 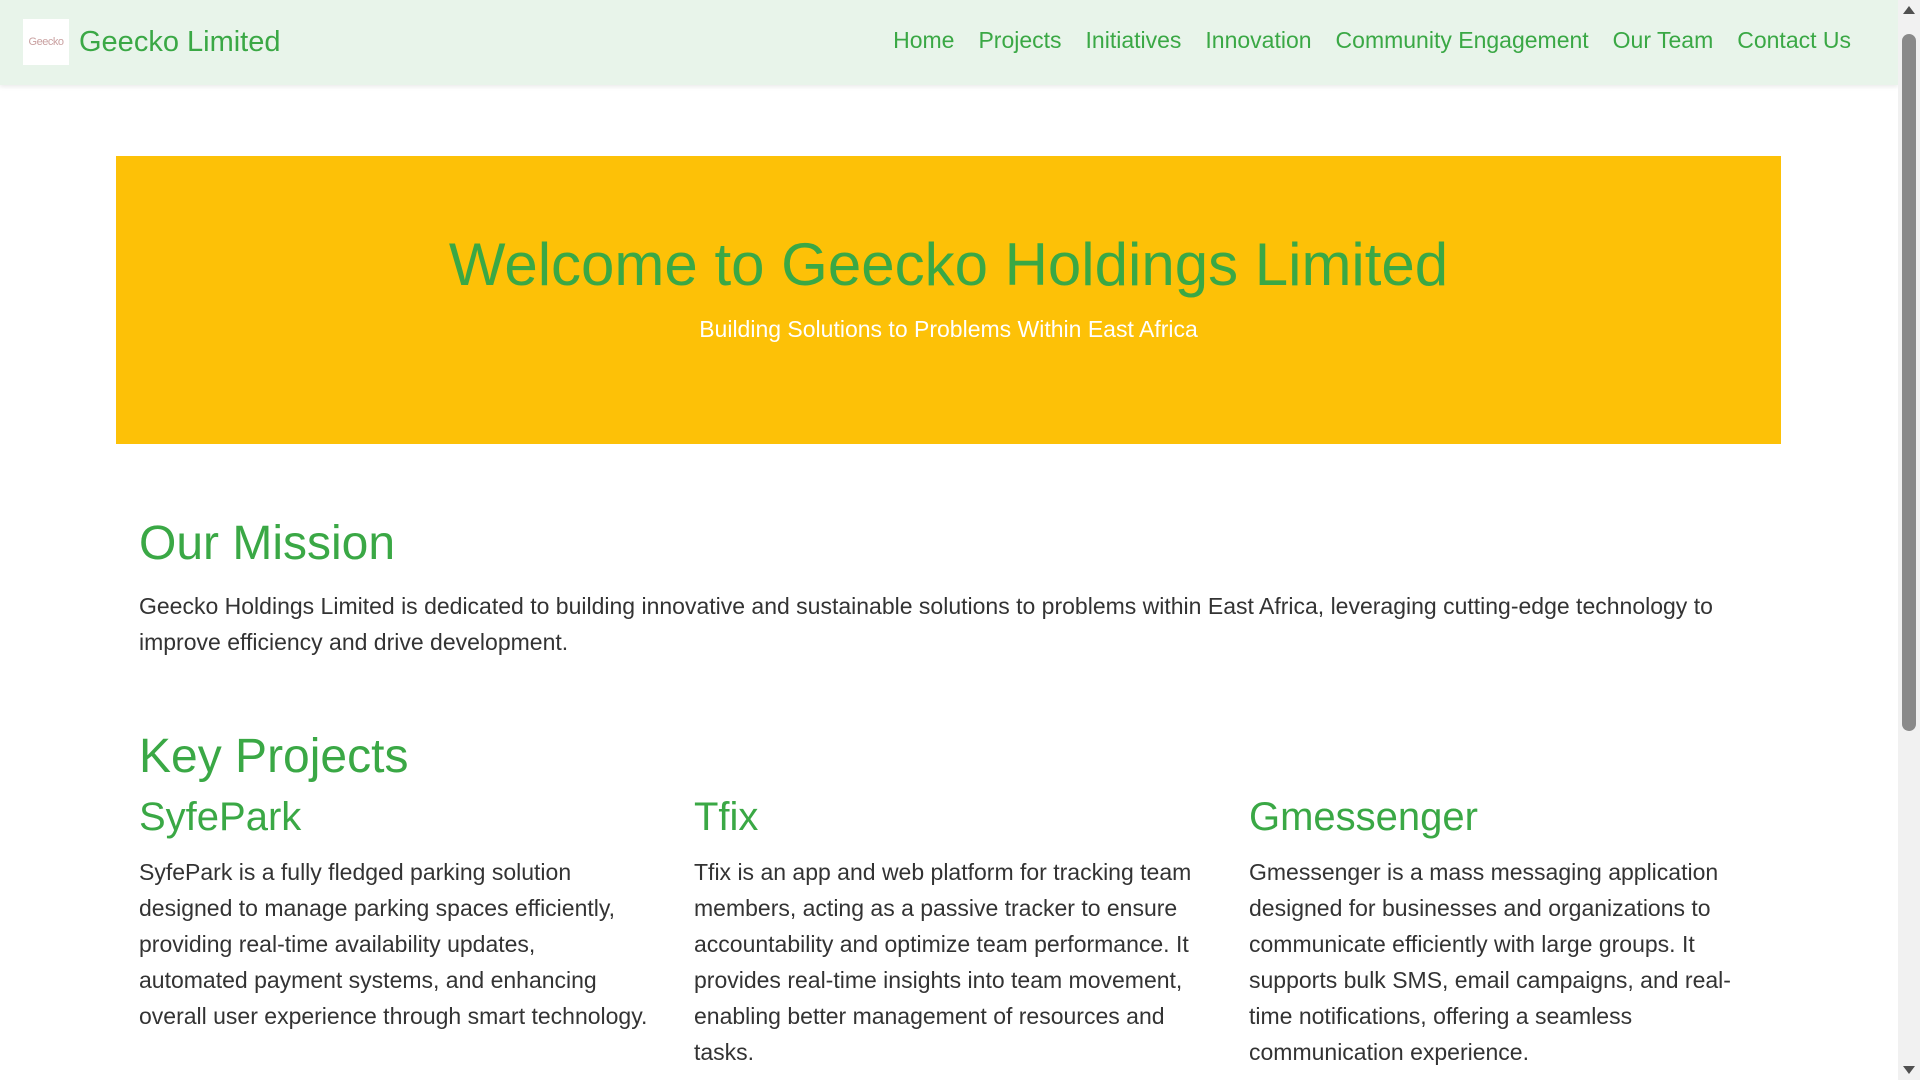 I want to click on brand-logo: Geecko, so click(x=46, y=42).